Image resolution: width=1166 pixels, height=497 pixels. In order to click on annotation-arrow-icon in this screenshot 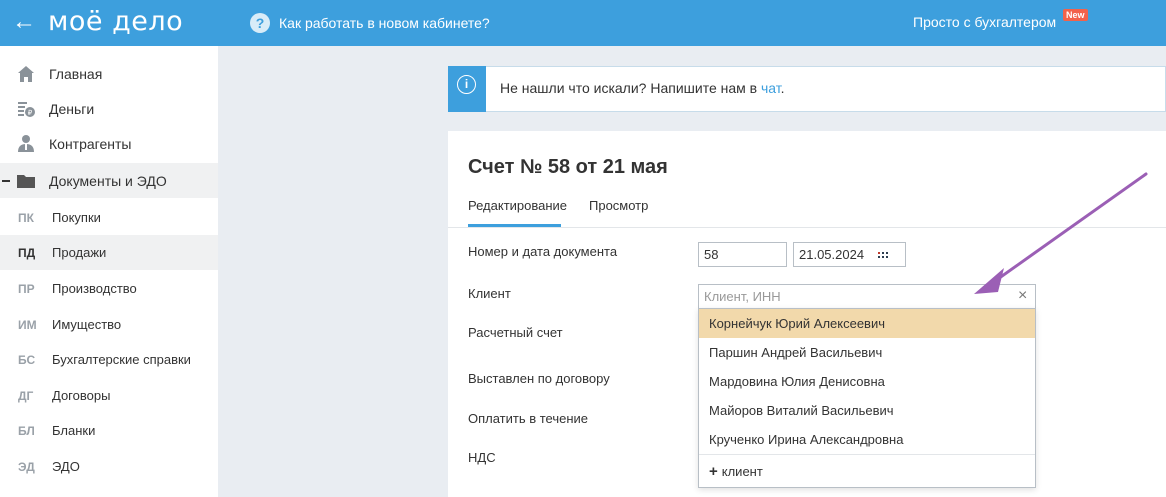, I will do `click(1061, 233)`.